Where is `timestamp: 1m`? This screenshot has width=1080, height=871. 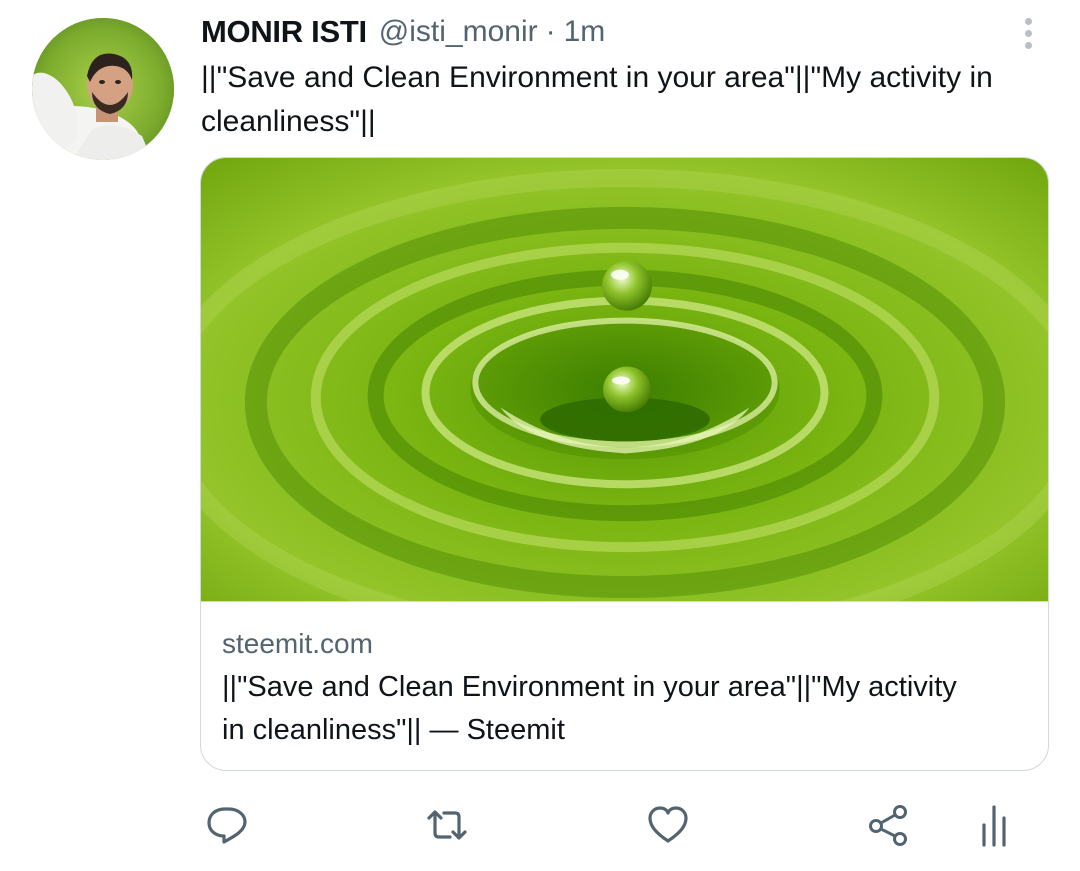
timestamp: 1m is located at coordinates (585, 32).